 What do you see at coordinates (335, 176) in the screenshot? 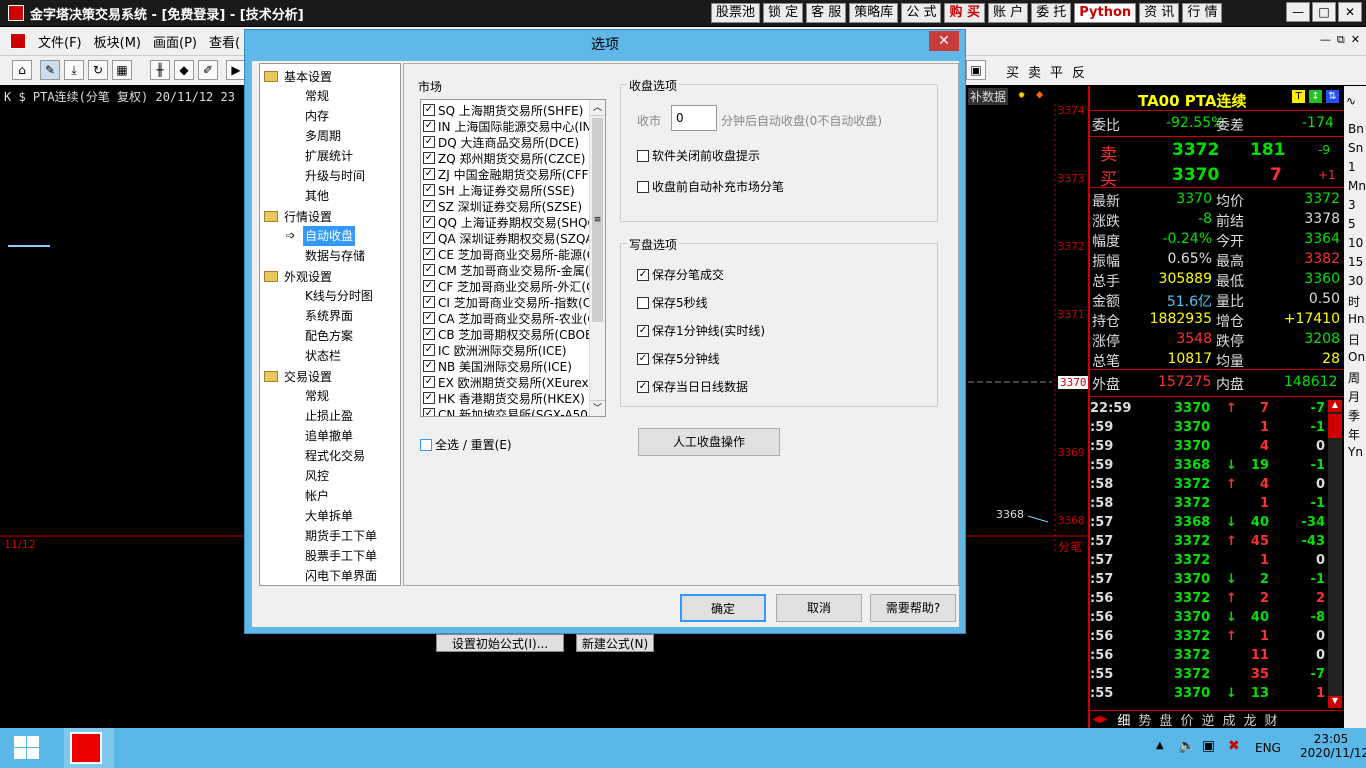
I see `tree-item: 升级与时间` at bounding box center [335, 176].